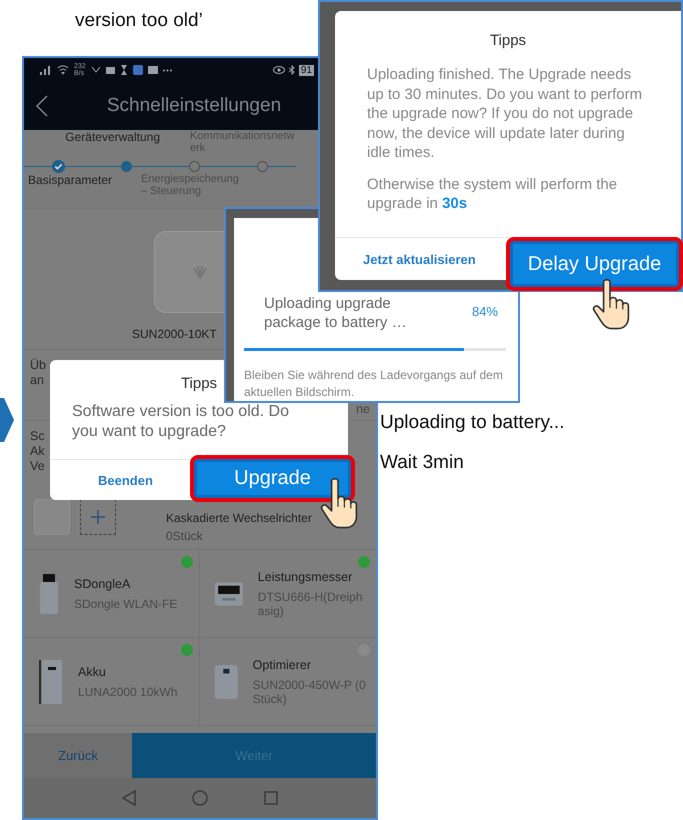 The image size is (683, 820). I want to click on cancel-button: Beenden, so click(125, 480).